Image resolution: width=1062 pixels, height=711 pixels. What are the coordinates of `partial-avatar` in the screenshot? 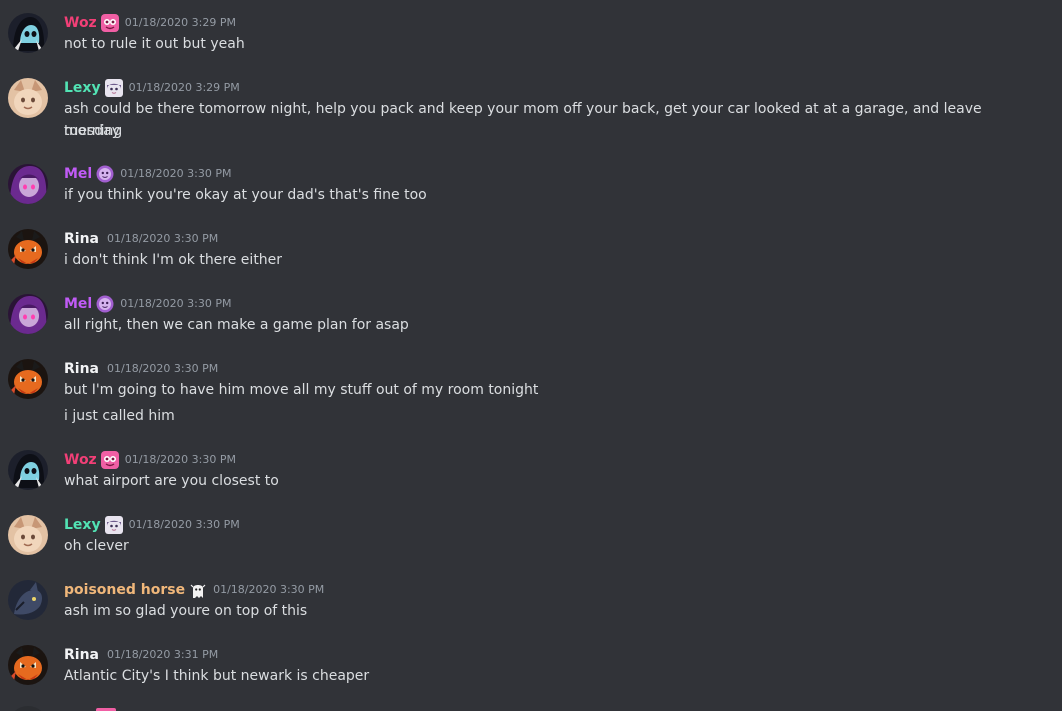 It's located at (28, 708).